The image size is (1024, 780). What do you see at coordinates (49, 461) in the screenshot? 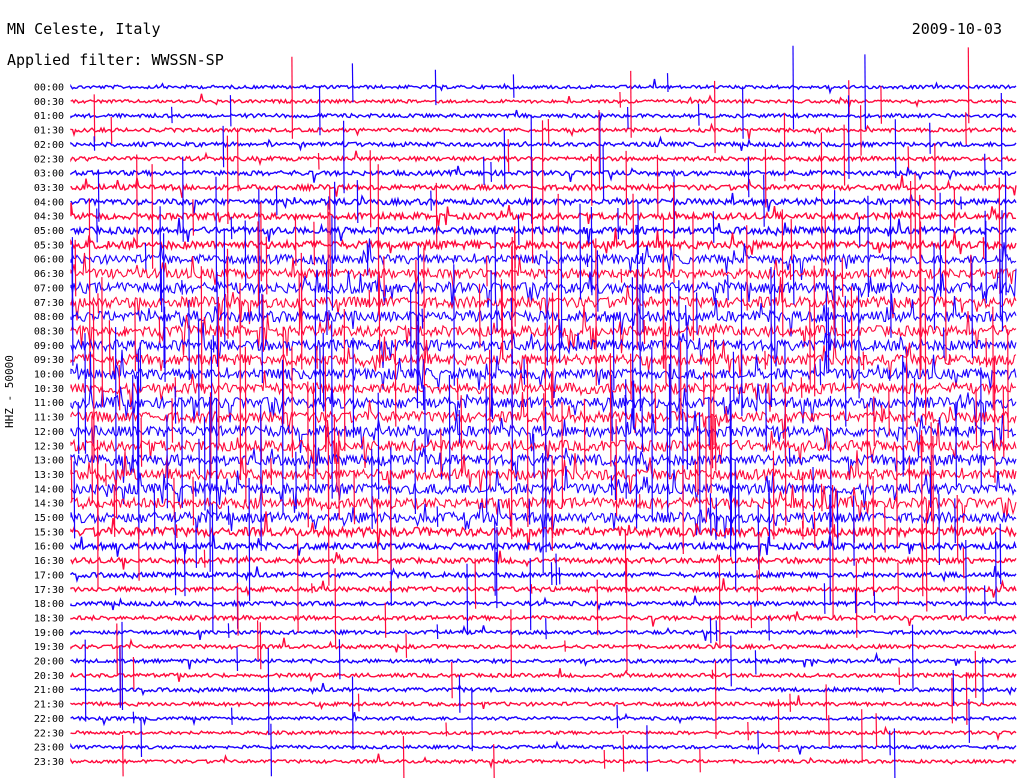
I see `time-tick-label: 13:00` at bounding box center [49, 461].